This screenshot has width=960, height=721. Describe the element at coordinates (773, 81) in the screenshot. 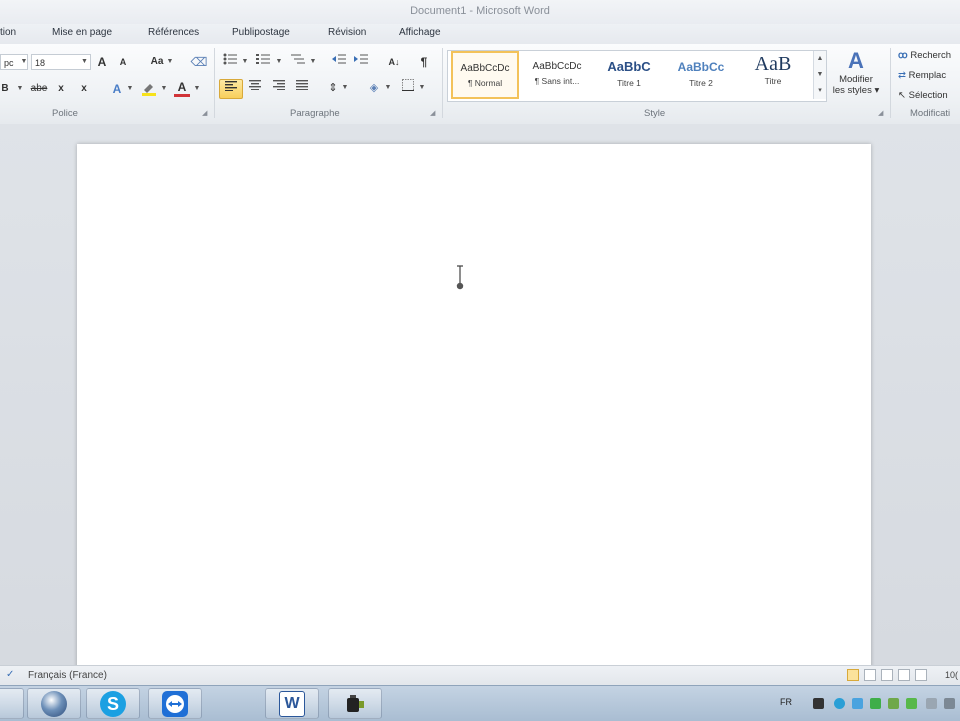

I see `style-name: Titre` at that location.